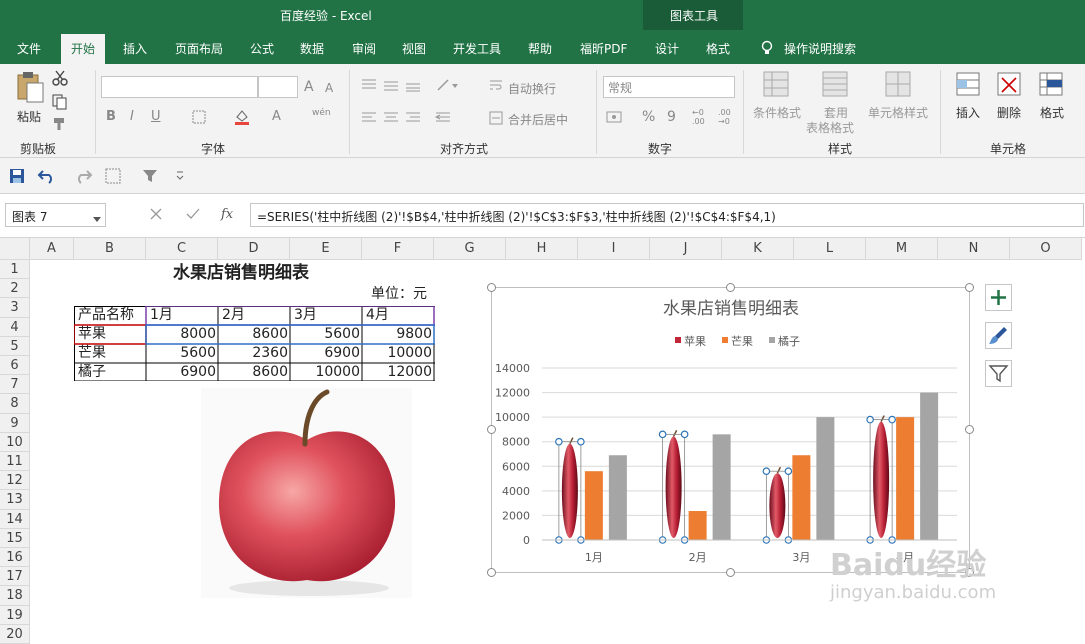 The image size is (1085, 644). What do you see at coordinates (29, 48) in the screenshot?
I see `tab-file: 文件` at bounding box center [29, 48].